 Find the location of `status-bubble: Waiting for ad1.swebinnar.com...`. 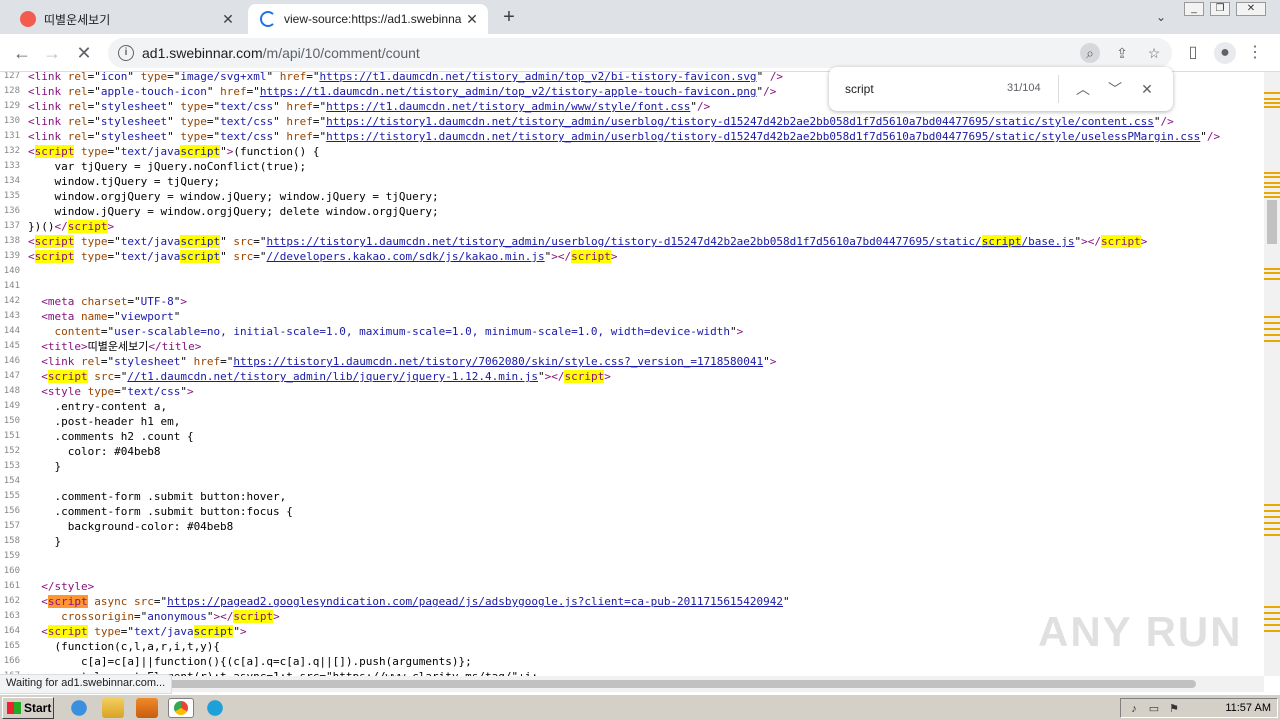

status-bubble: Waiting for ad1.swebinnar.com... is located at coordinates (86, 684).